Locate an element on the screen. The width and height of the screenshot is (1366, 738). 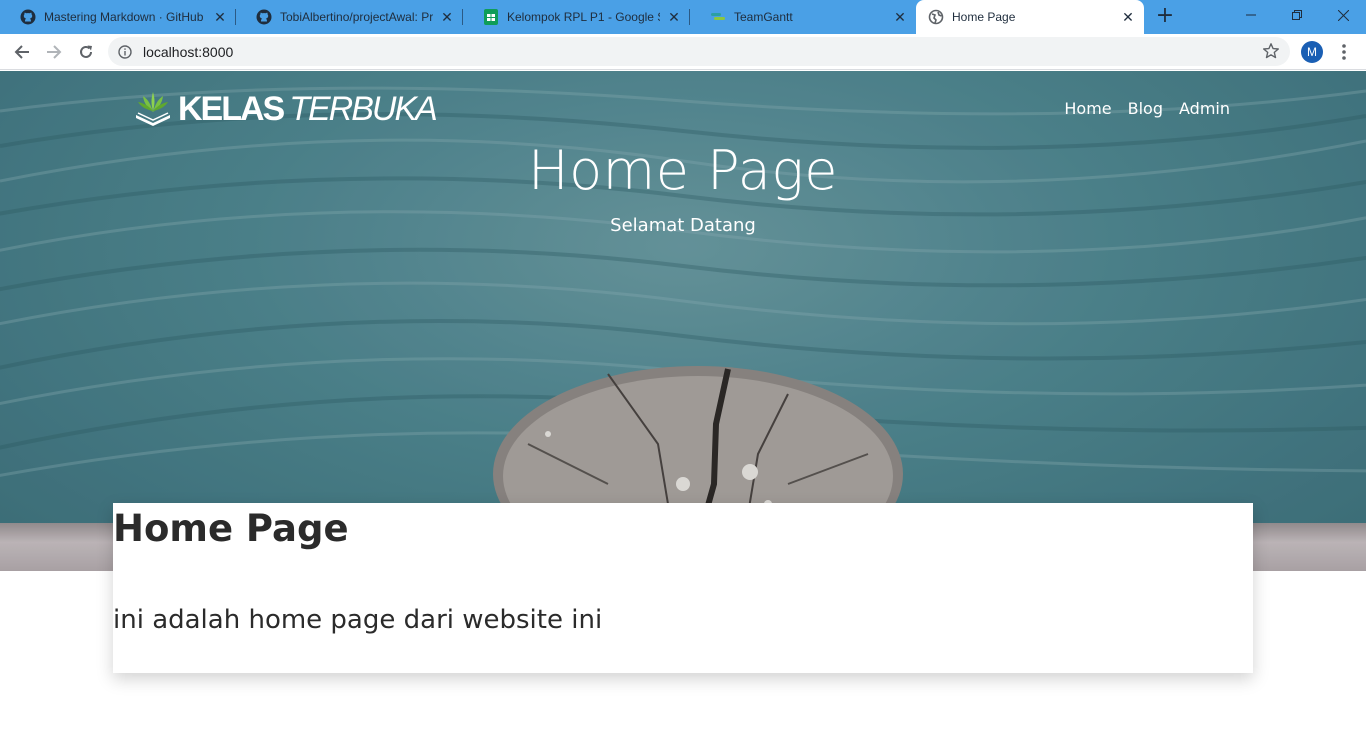
tab-project-awal: TobiAlbertino/projectAwal: Pro ✕ is located at coordinates (349, 17).